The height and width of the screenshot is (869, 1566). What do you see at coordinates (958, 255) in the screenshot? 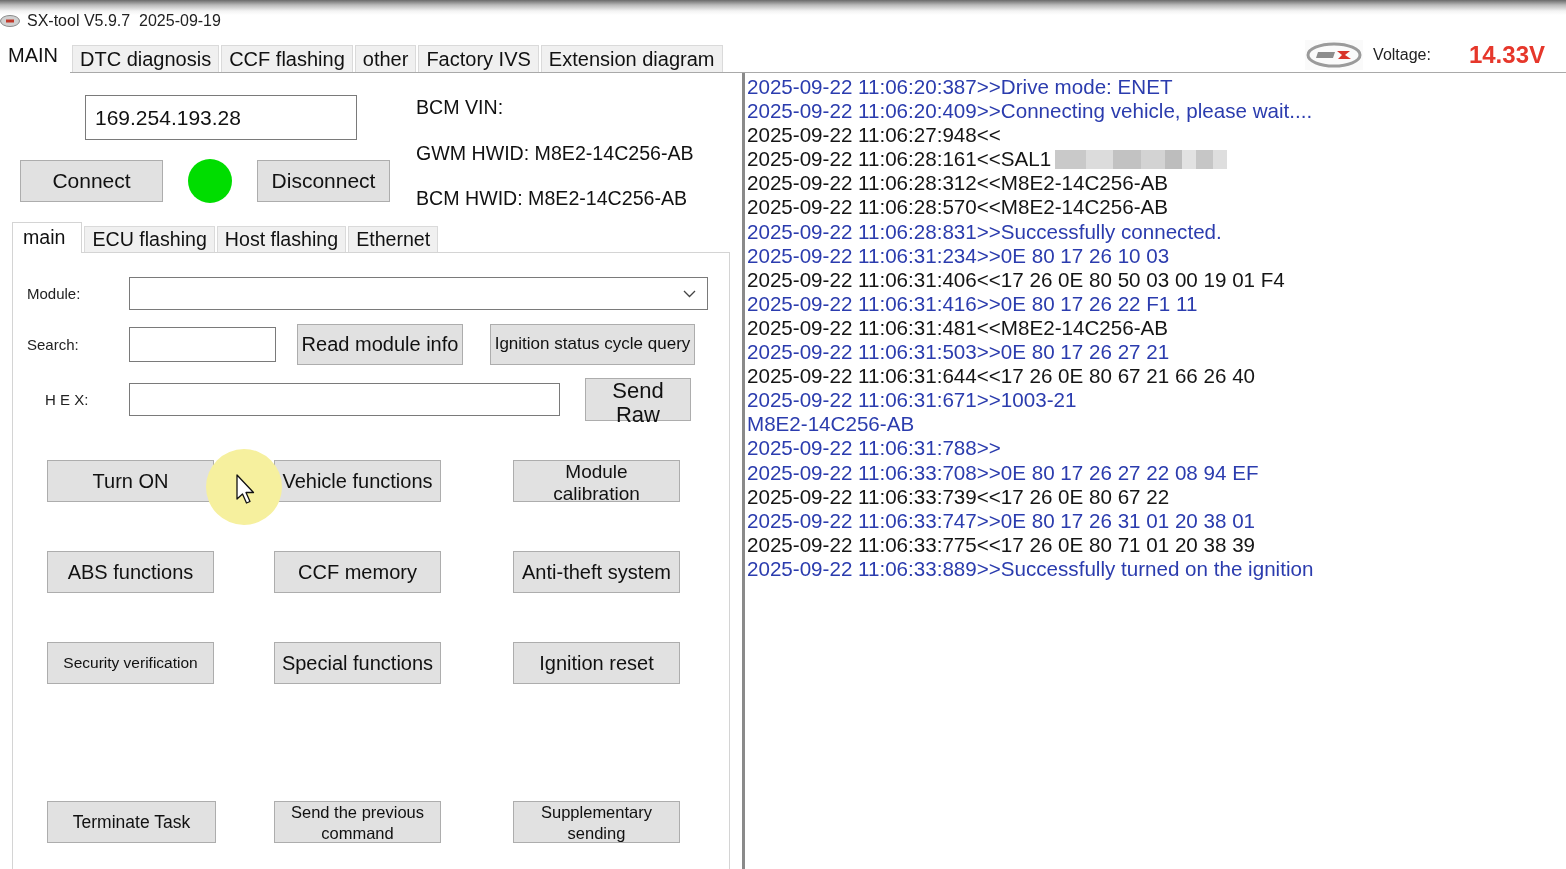
I see `log-line: 2025-09-22 11:06:31:234>>0E 80 17 26 10 03` at bounding box center [958, 255].